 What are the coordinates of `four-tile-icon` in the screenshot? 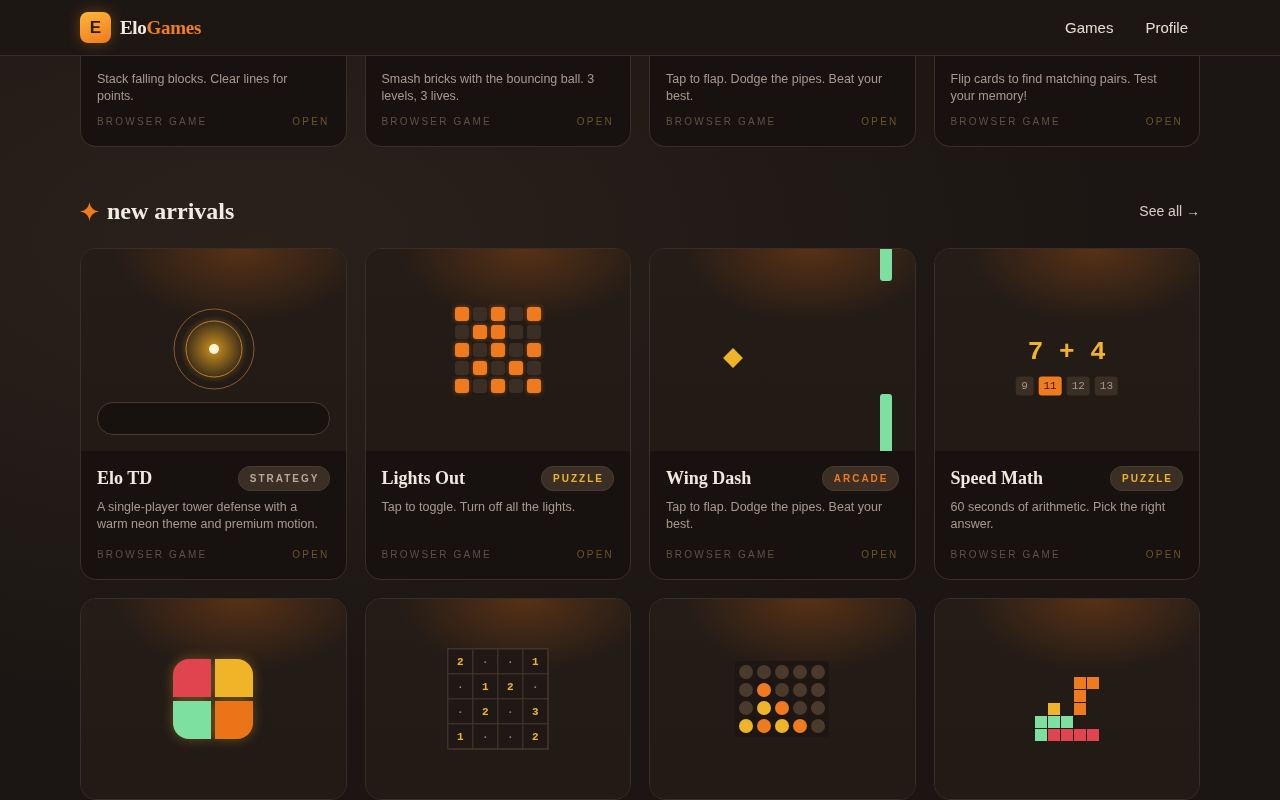 It's located at (213, 699).